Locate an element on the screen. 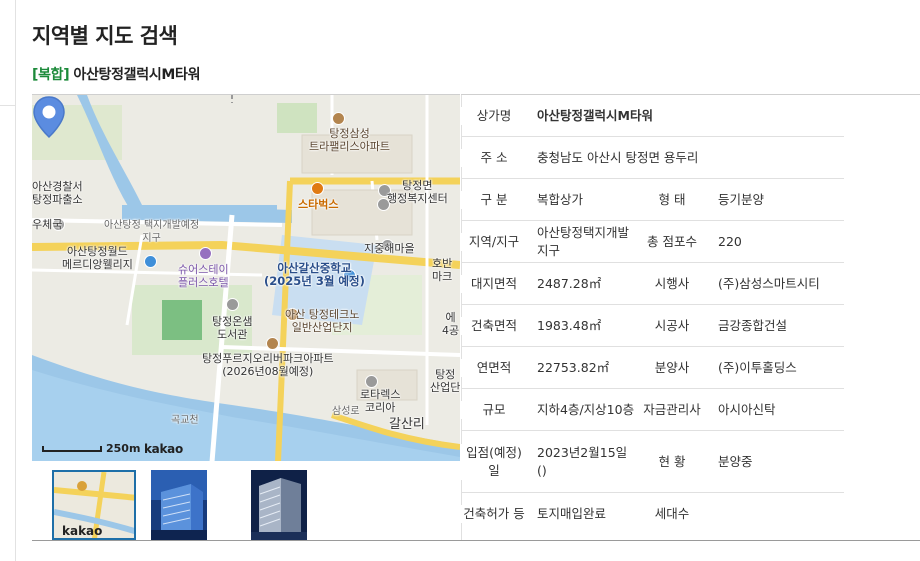  table-row: 건축허가 등 토지매입완료 세대수 is located at coordinates (652, 514).